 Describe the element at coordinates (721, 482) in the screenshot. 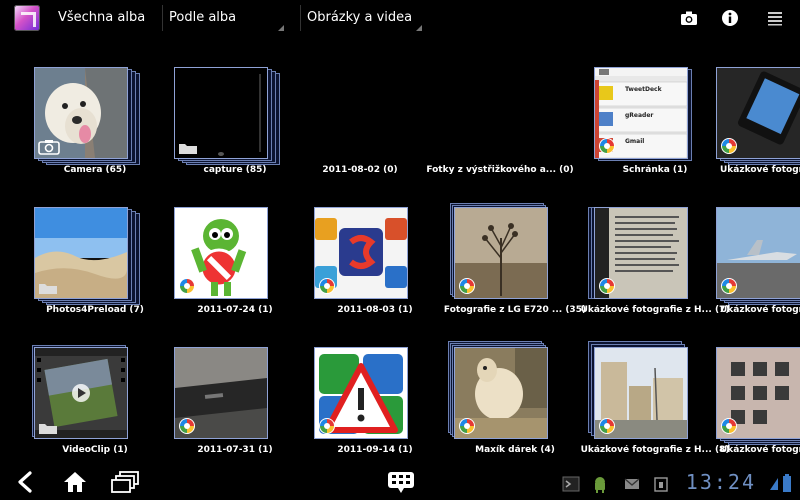

I see `status-clock: 13:24` at that location.